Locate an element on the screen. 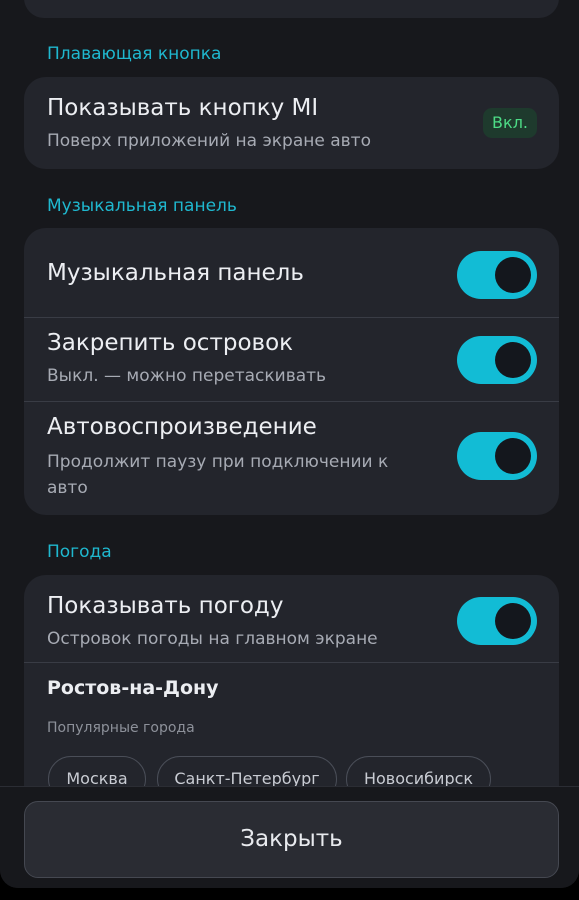 The image size is (579, 900). show-weather-toggle is located at coordinates (497, 621).